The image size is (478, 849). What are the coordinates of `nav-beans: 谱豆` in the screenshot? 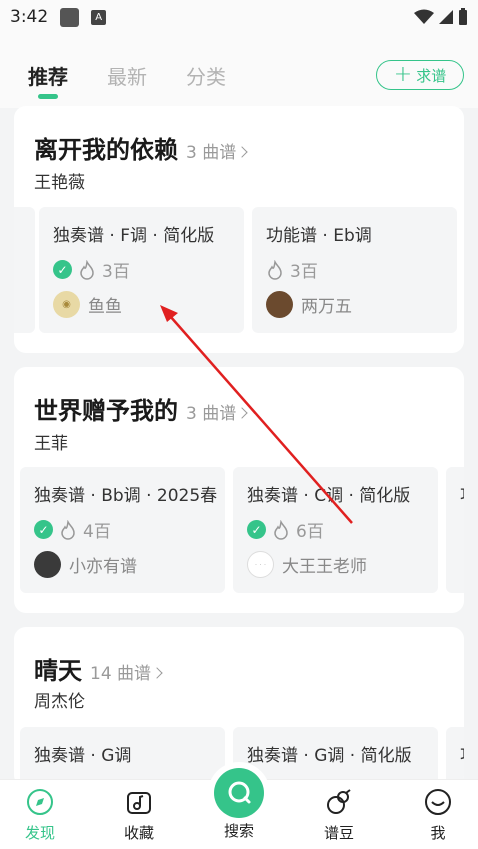 It's located at (339, 815).